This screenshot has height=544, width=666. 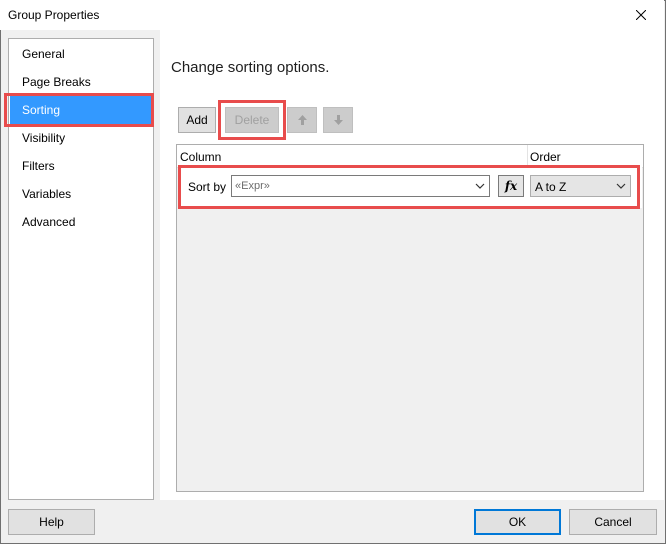 I want to click on fx-icon: fx, so click(x=511, y=186).